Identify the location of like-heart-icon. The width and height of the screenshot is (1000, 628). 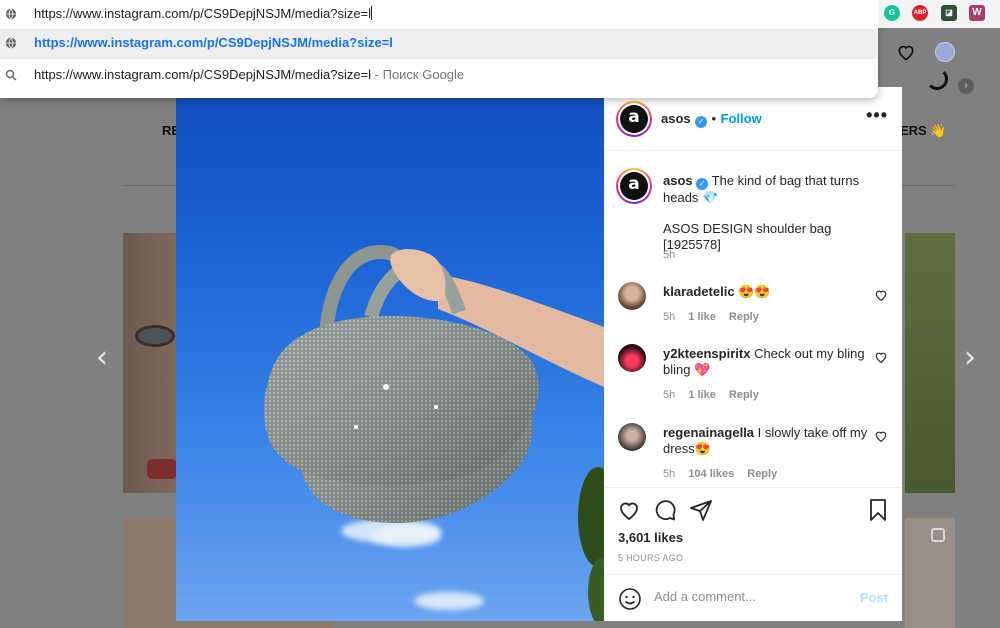
(629, 510).